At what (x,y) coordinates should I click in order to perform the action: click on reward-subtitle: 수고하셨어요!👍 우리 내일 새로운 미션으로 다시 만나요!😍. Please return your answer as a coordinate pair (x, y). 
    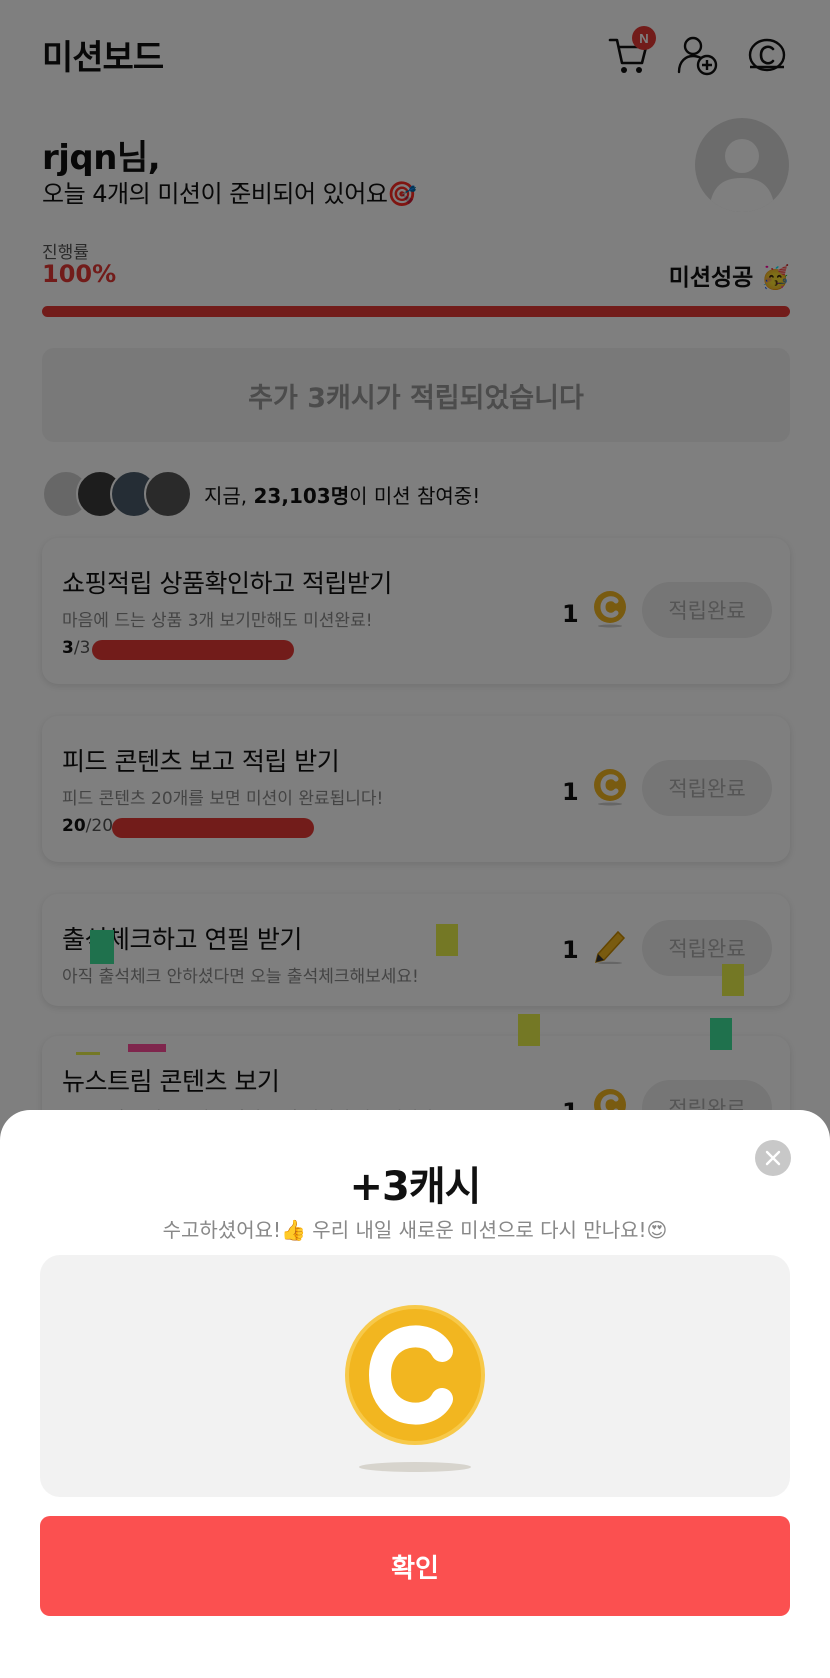
    Looking at the image, I should click on (415, 1230).